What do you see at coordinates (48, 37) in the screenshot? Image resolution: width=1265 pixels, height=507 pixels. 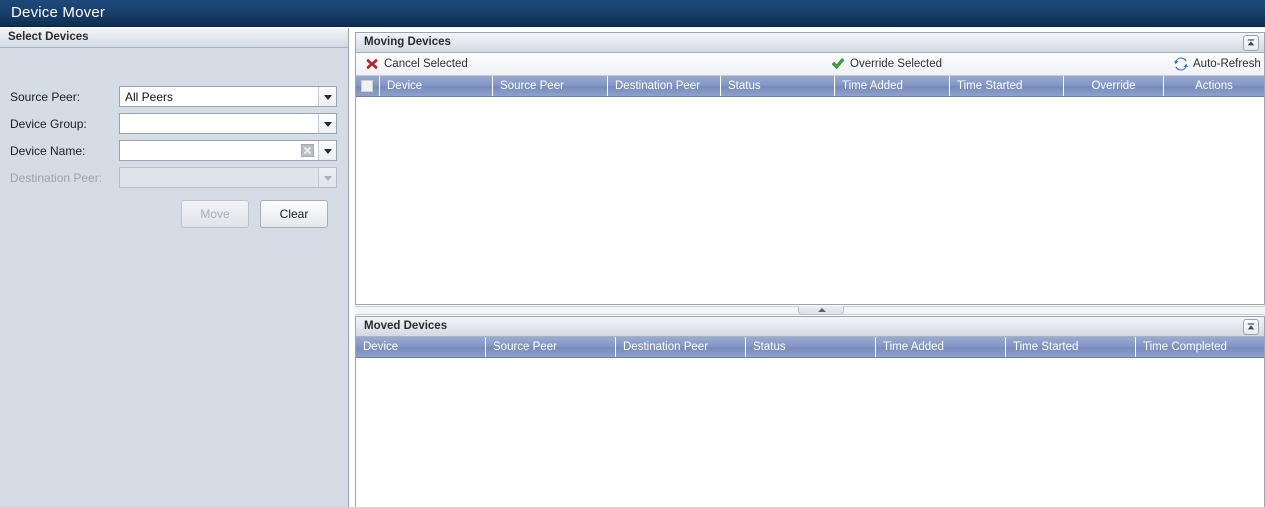 I see `select-devices-title: Select Devices` at bounding box center [48, 37].